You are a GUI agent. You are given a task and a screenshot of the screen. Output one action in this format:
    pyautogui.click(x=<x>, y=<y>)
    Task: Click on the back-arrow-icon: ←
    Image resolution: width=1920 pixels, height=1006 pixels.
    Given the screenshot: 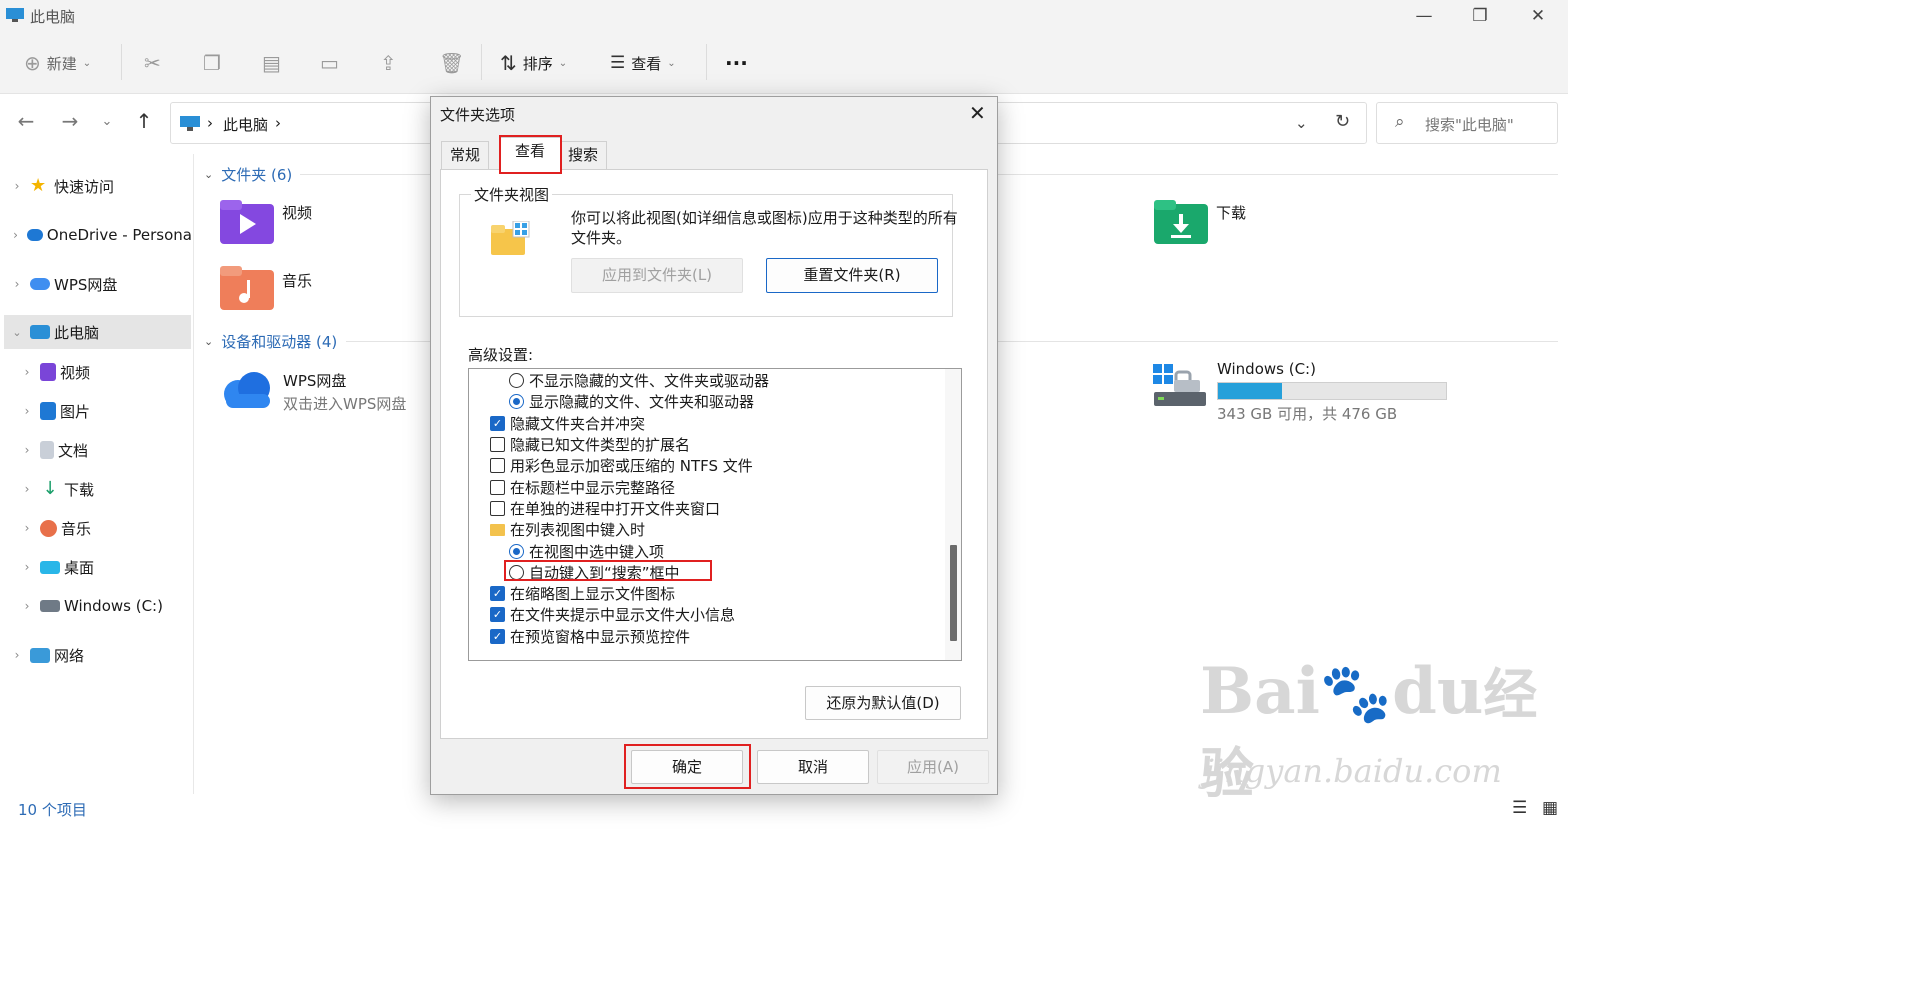 What is the action you would take?
    pyautogui.click(x=26, y=121)
    